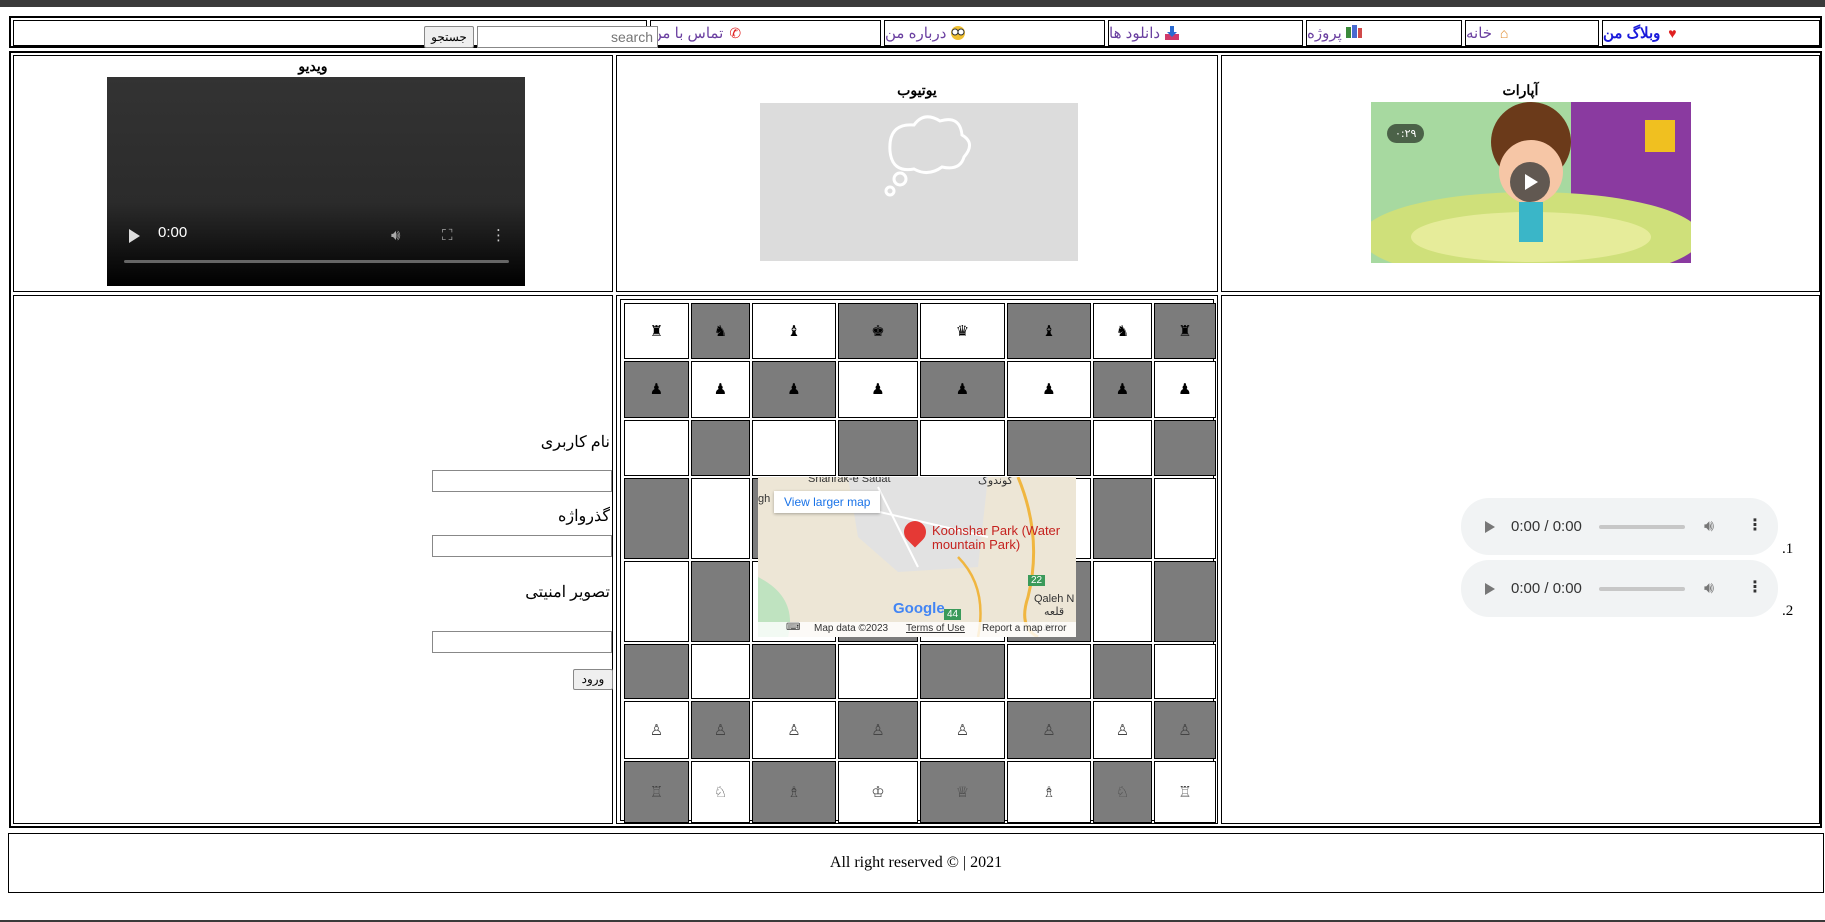 The width and height of the screenshot is (1825, 922). I want to click on nav-project: پروژه, so click(1384, 33).